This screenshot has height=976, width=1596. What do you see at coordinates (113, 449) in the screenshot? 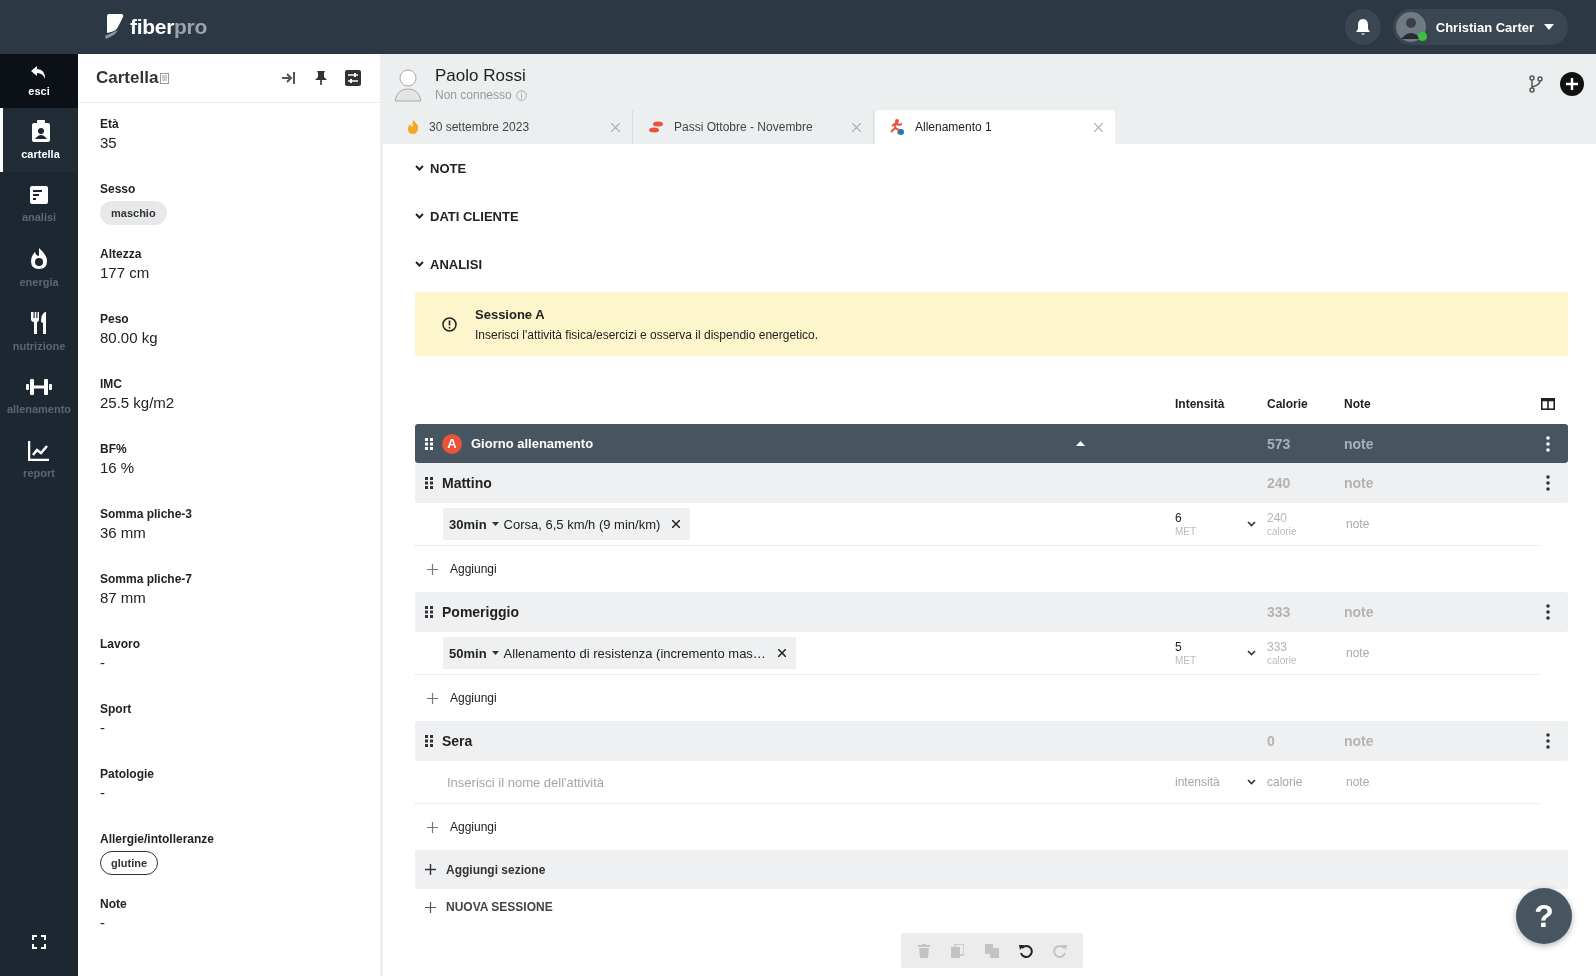
I see `field-label: BF%` at bounding box center [113, 449].